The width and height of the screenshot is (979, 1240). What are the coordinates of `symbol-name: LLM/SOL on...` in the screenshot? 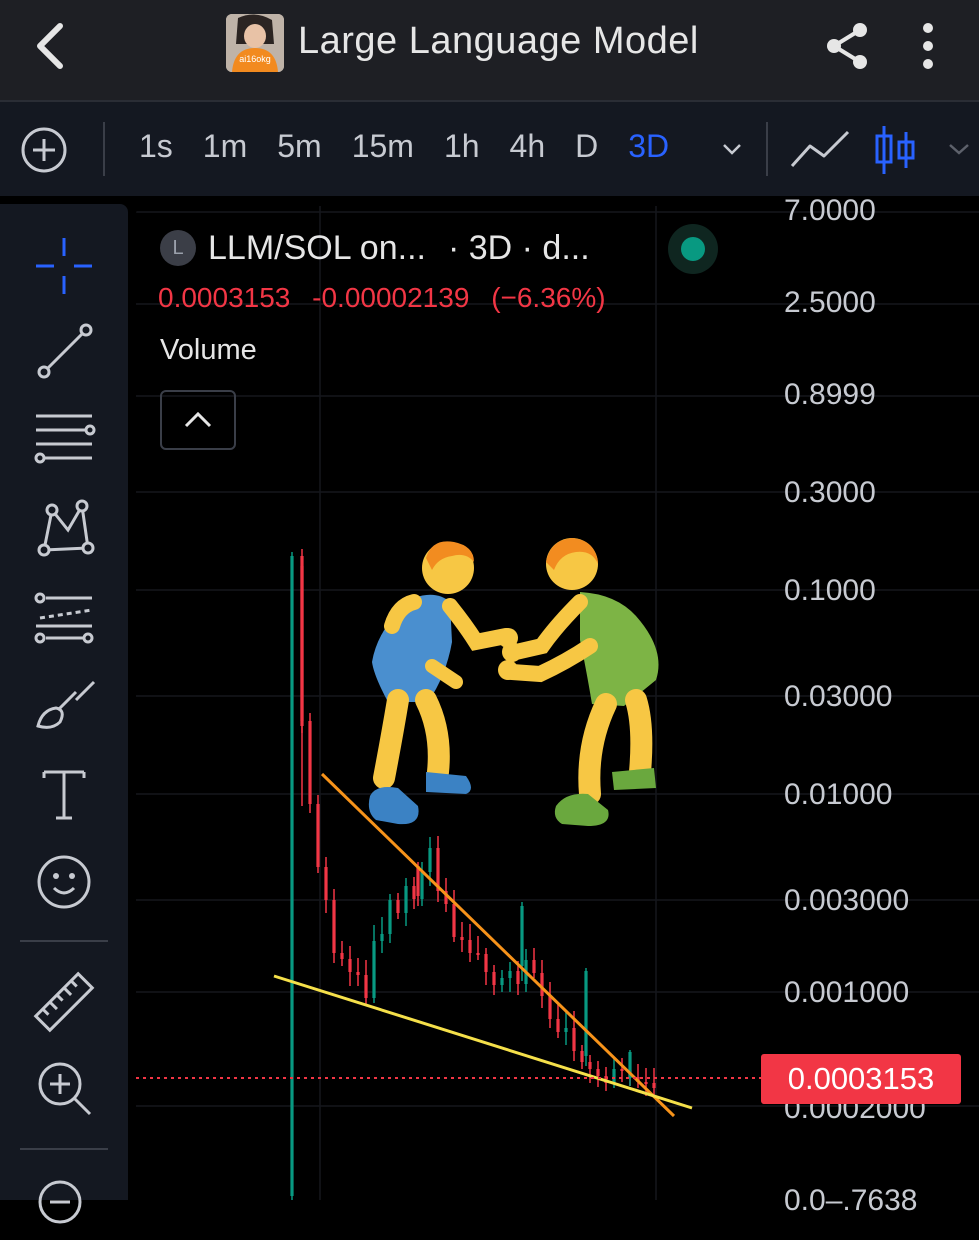 It's located at (317, 247).